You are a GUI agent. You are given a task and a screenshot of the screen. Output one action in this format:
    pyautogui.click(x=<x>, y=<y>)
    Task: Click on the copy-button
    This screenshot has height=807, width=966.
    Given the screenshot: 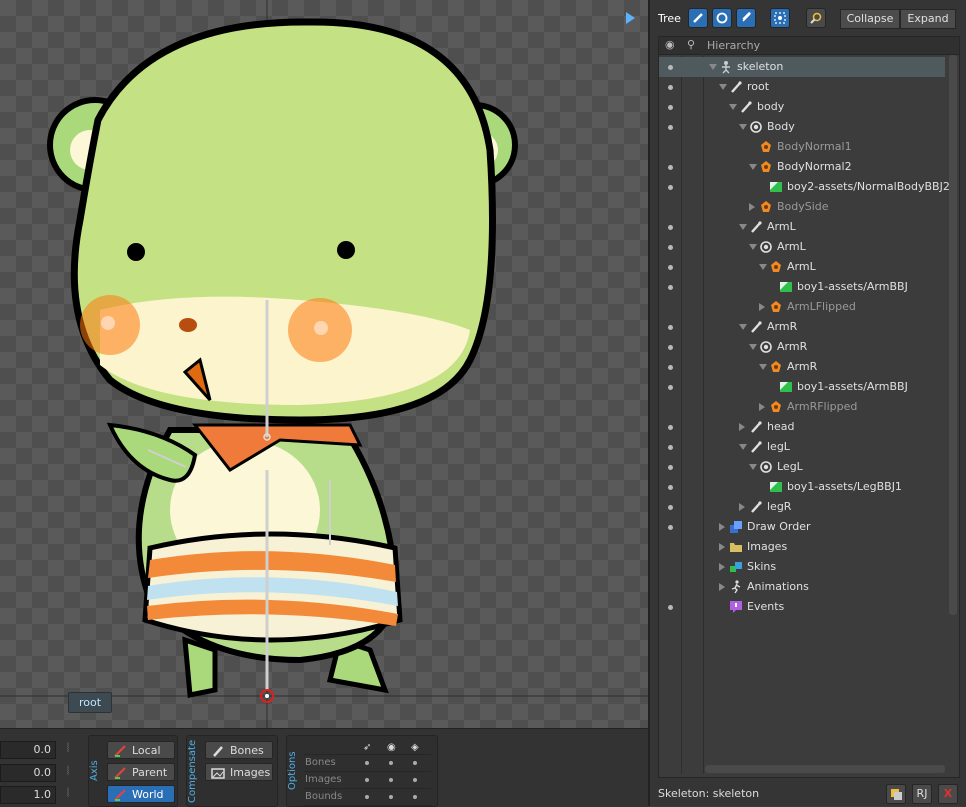 What is the action you would take?
    pyautogui.click(x=896, y=794)
    